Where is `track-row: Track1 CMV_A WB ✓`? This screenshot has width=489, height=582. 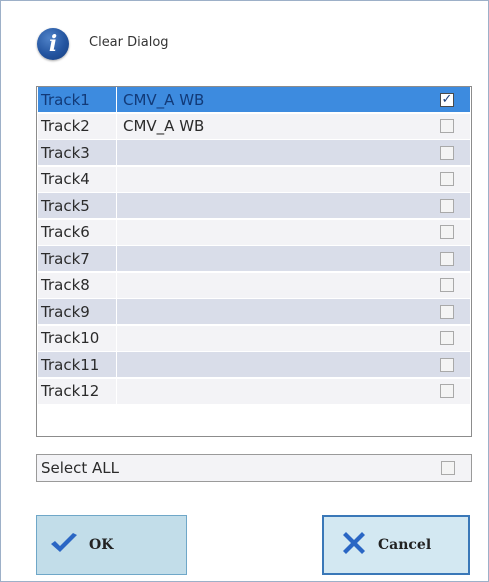
track-row: Track1 CMV_A WB ✓ is located at coordinates (254, 99).